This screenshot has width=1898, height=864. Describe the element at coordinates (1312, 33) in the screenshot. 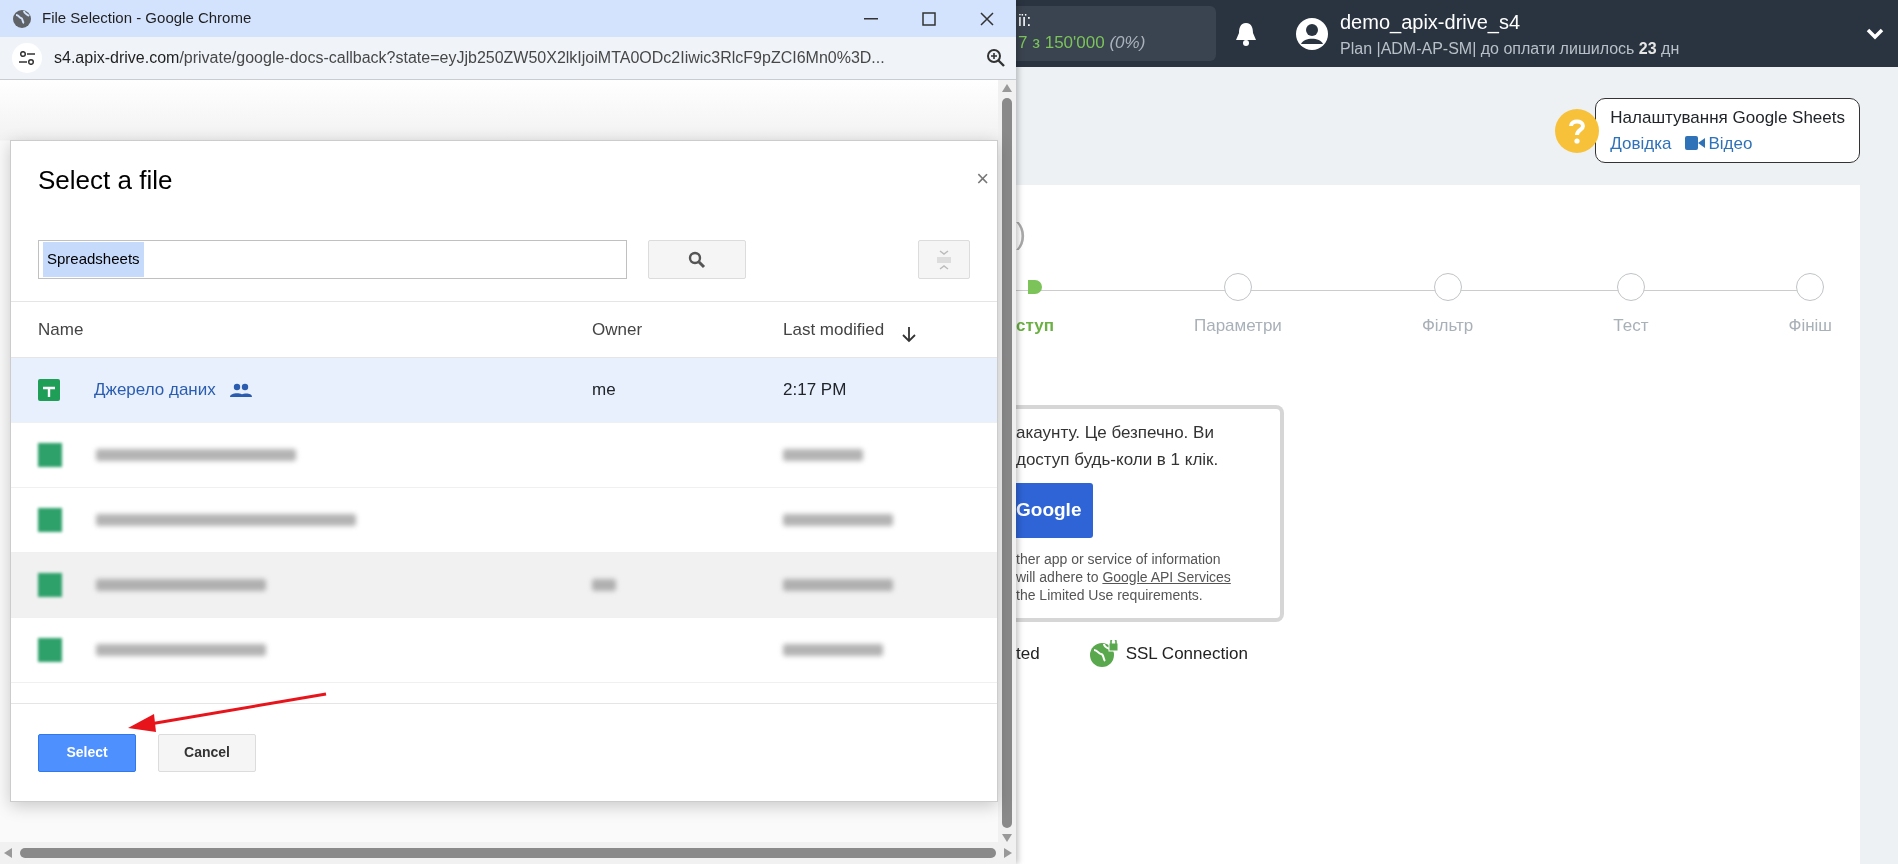

I see `avatar-icon` at that location.